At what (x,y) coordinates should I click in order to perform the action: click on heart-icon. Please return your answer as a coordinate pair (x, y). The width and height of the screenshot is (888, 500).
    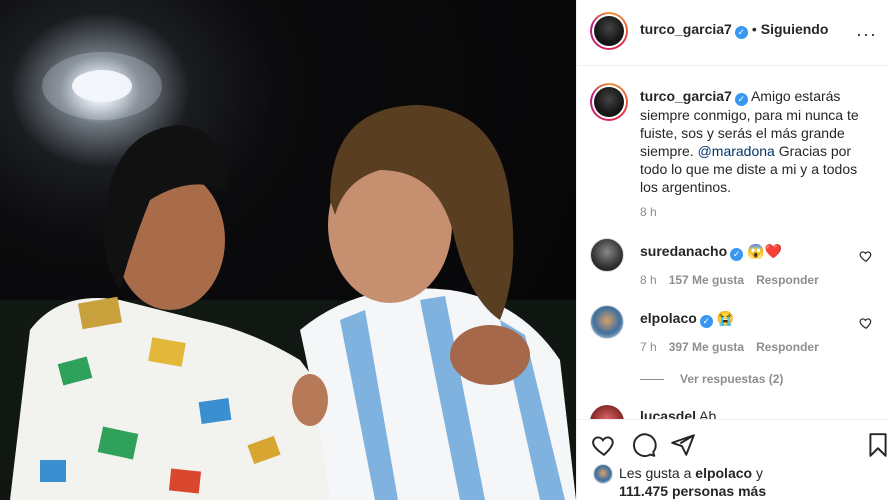
    Looking at the image, I should click on (604, 445).